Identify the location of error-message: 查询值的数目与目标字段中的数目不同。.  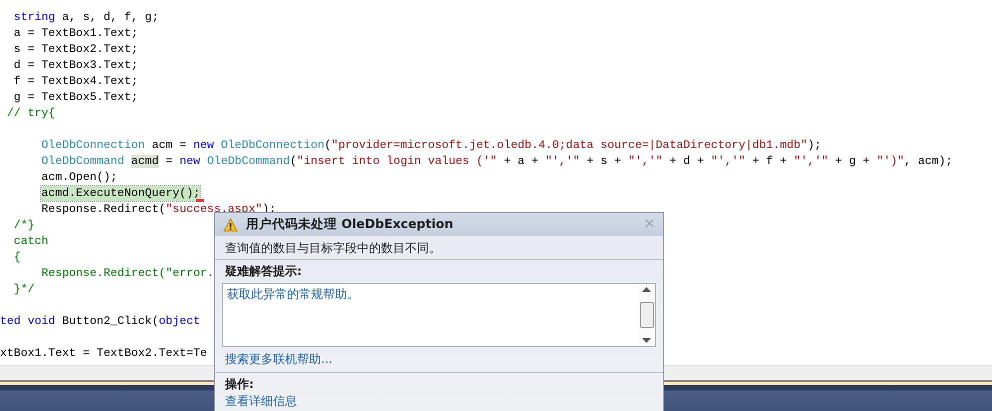
(333, 248).